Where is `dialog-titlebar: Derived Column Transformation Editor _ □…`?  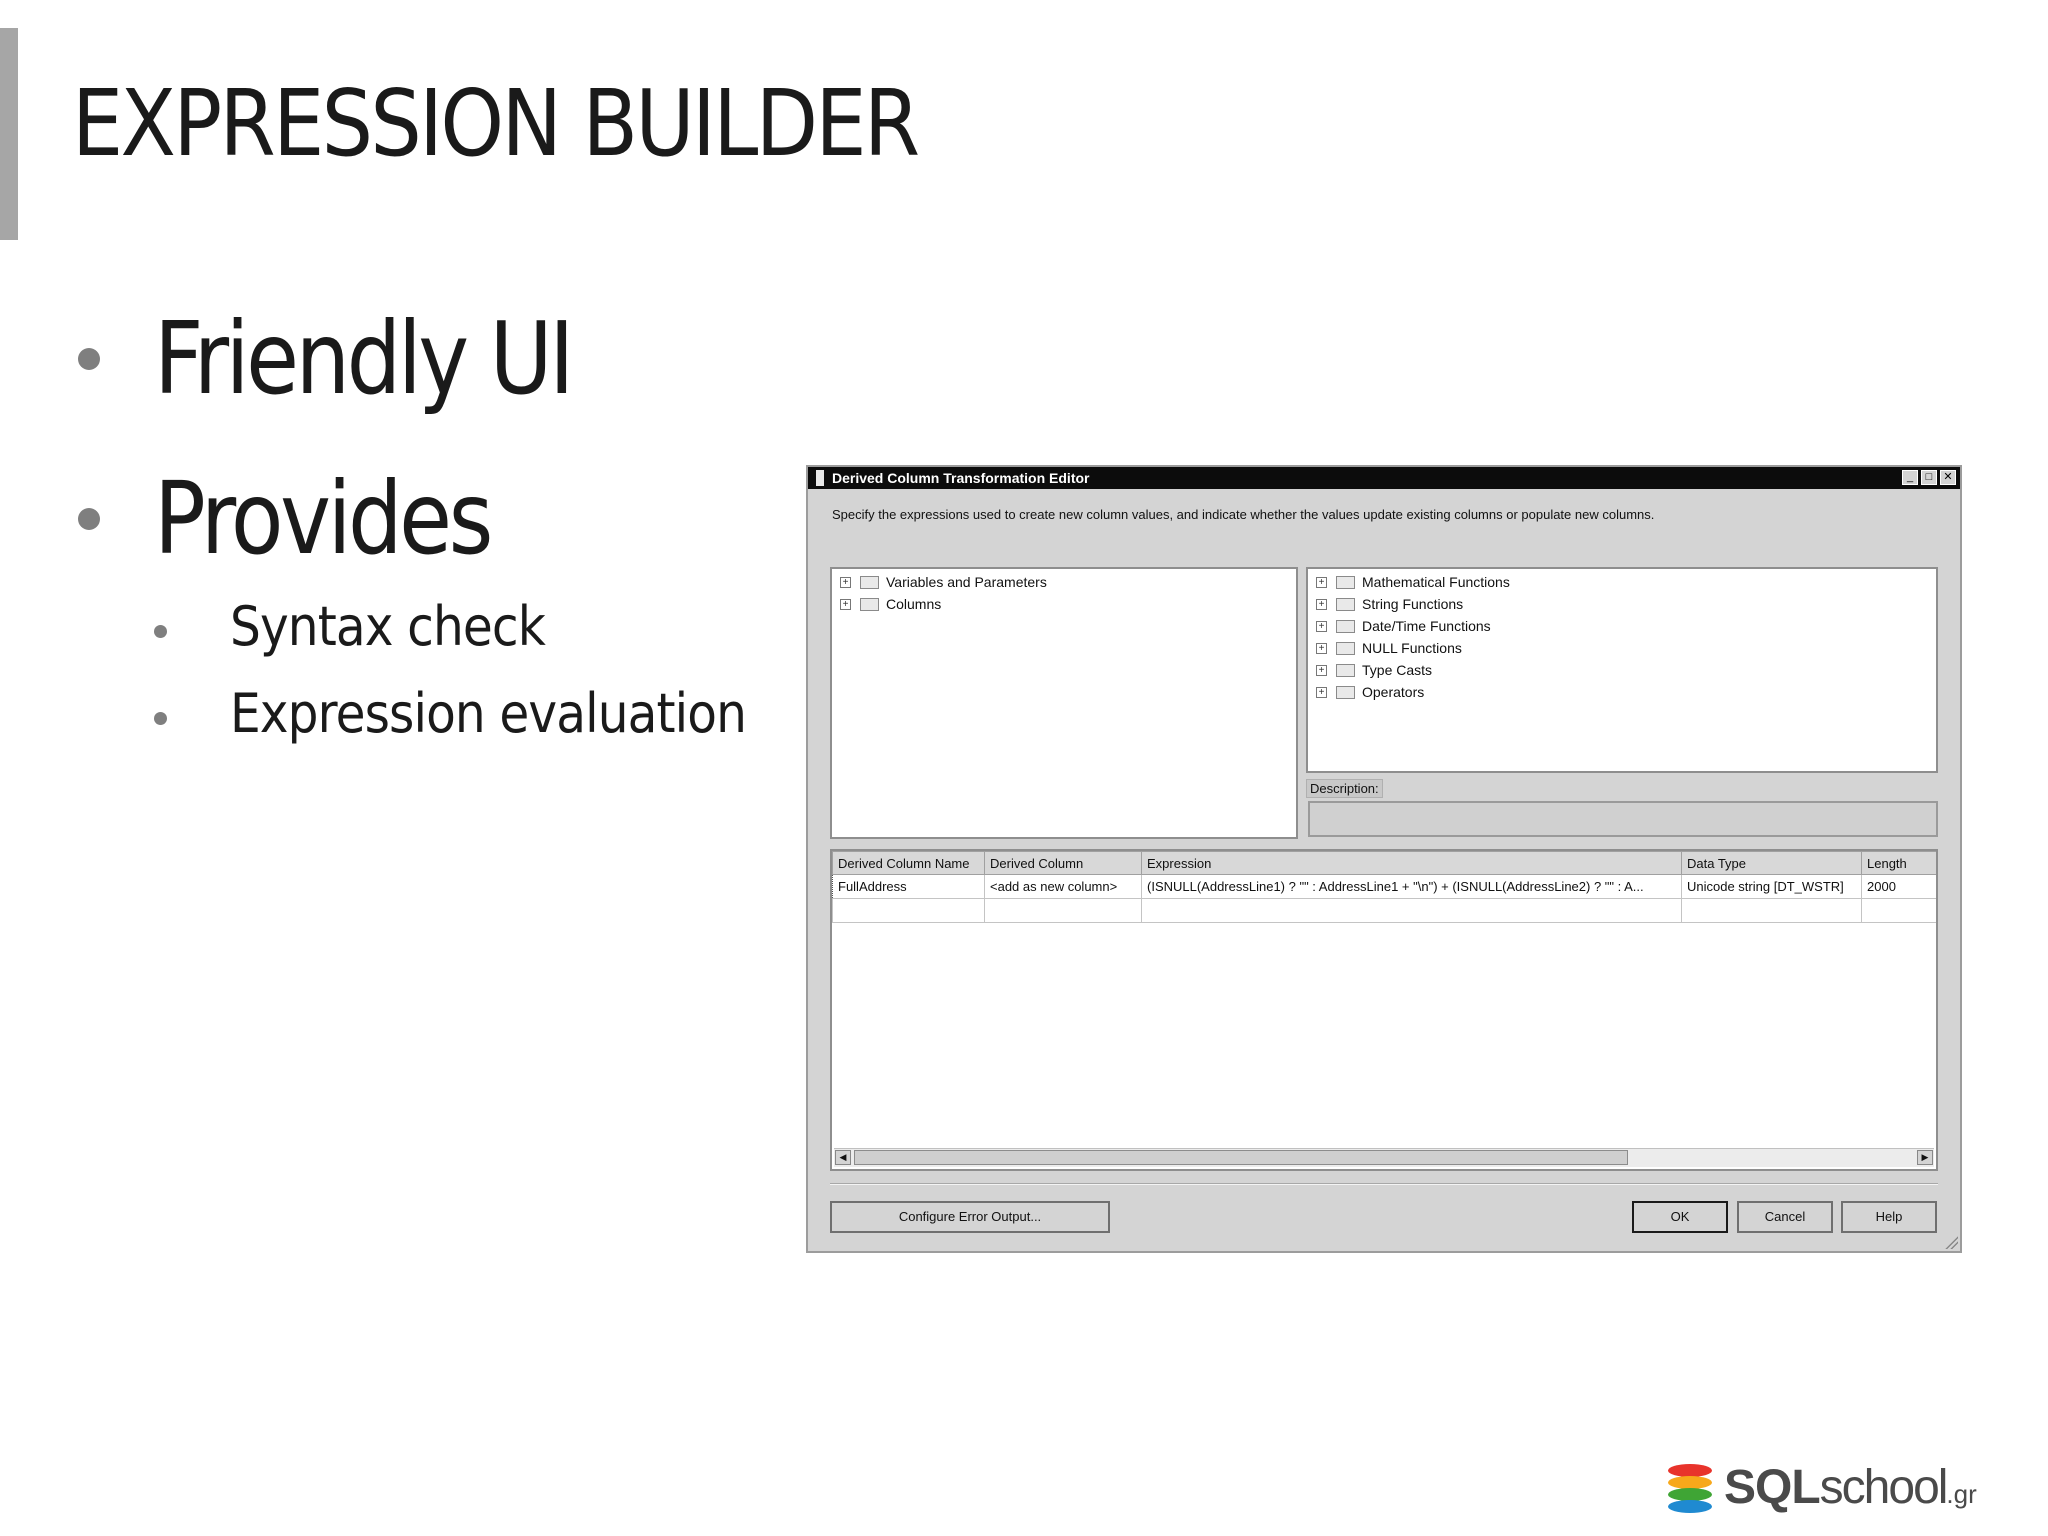 dialog-titlebar: Derived Column Transformation Editor _ □… is located at coordinates (1384, 478).